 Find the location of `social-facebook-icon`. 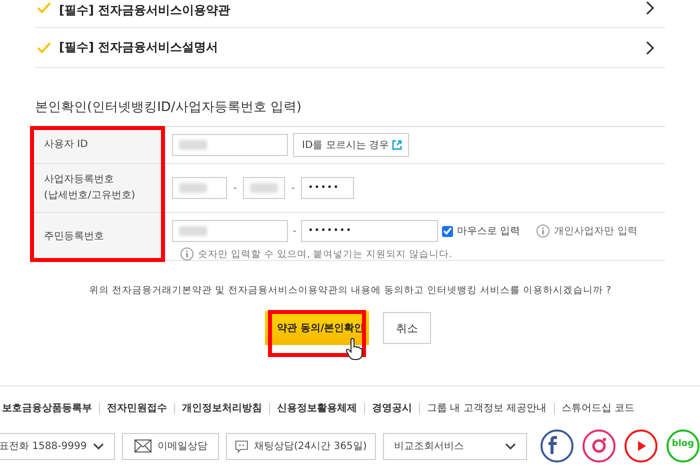

social-facebook-icon is located at coordinates (557, 446).